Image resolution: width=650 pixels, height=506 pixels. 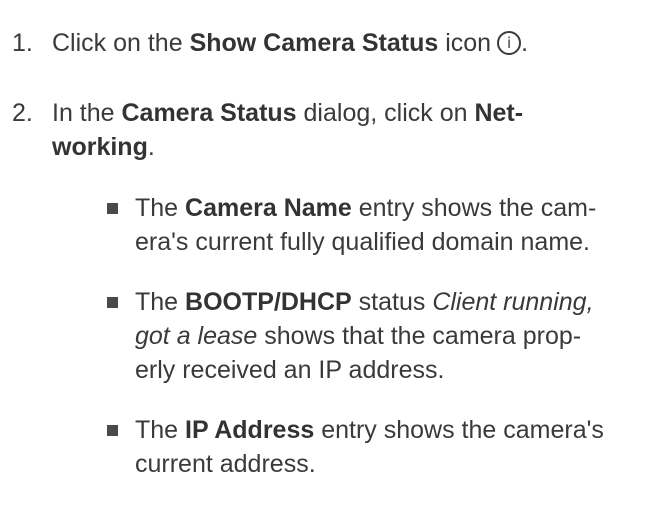 What do you see at coordinates (209, 113) in the screenshot?
I see `camera-status-label: Camera Status` at bounding box center [209, 113].